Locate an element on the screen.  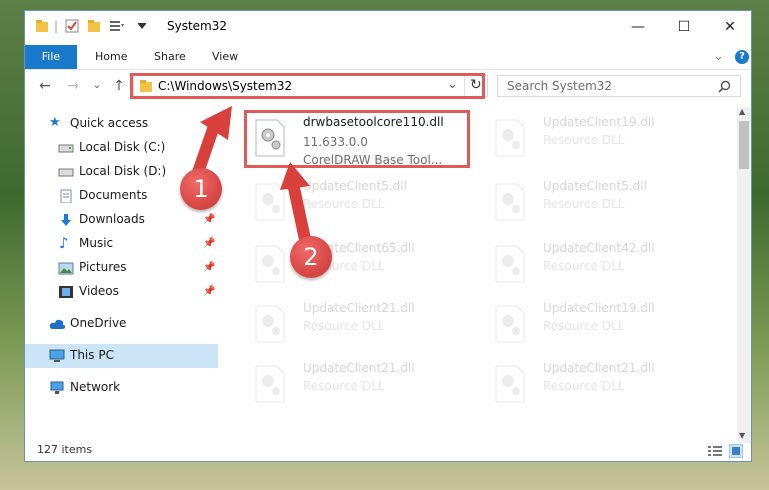
help-button: ? is located at coordinates (742, 57).